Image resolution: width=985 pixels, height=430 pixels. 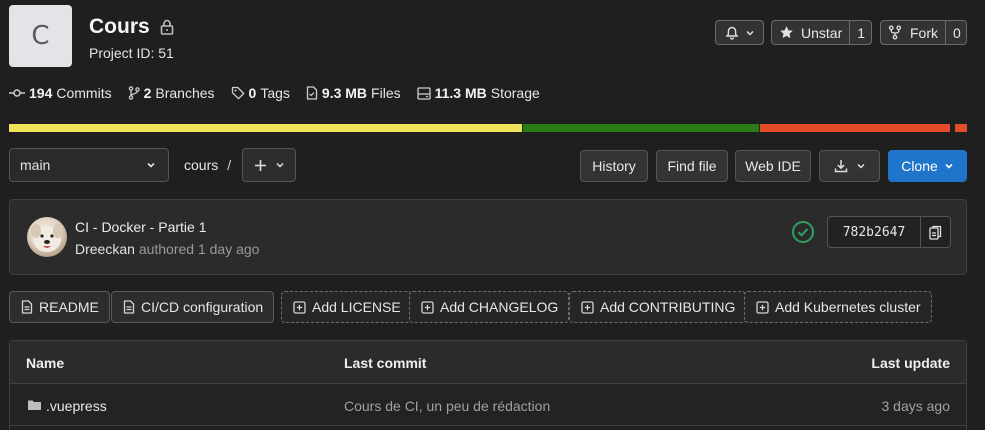 I want to click on branch-name: main, so click(x=35, y=165).